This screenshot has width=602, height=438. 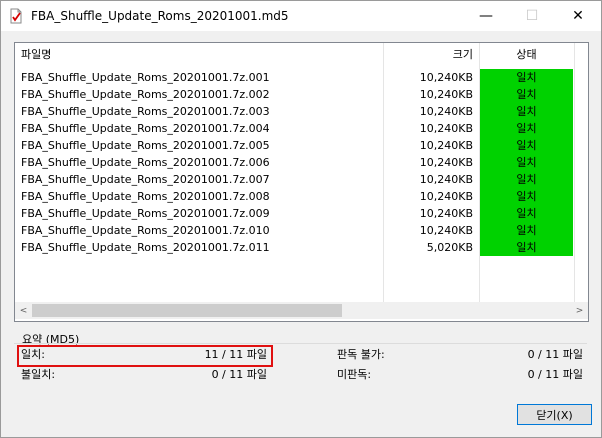 I want to click on close-window-button: ✕, so click(x=578, y=16).